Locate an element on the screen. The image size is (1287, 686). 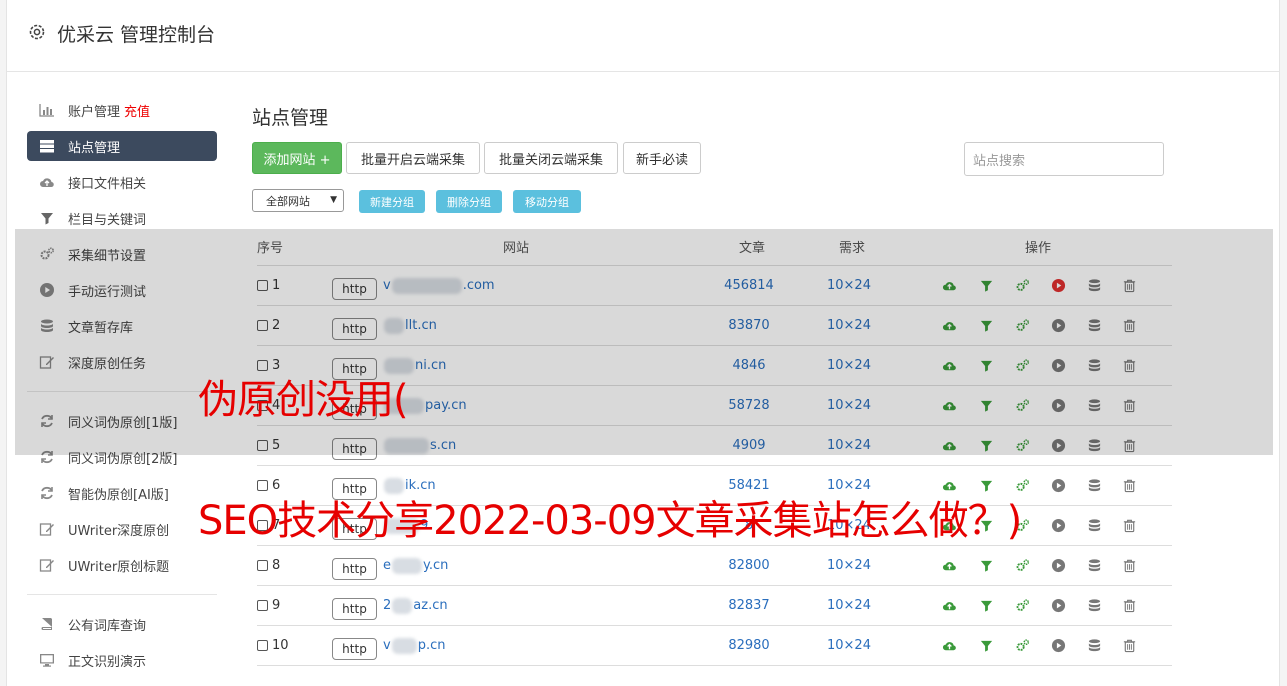
sidebar-item-collect-settings: 采集细节设置 is located at coordinates (122, 254).